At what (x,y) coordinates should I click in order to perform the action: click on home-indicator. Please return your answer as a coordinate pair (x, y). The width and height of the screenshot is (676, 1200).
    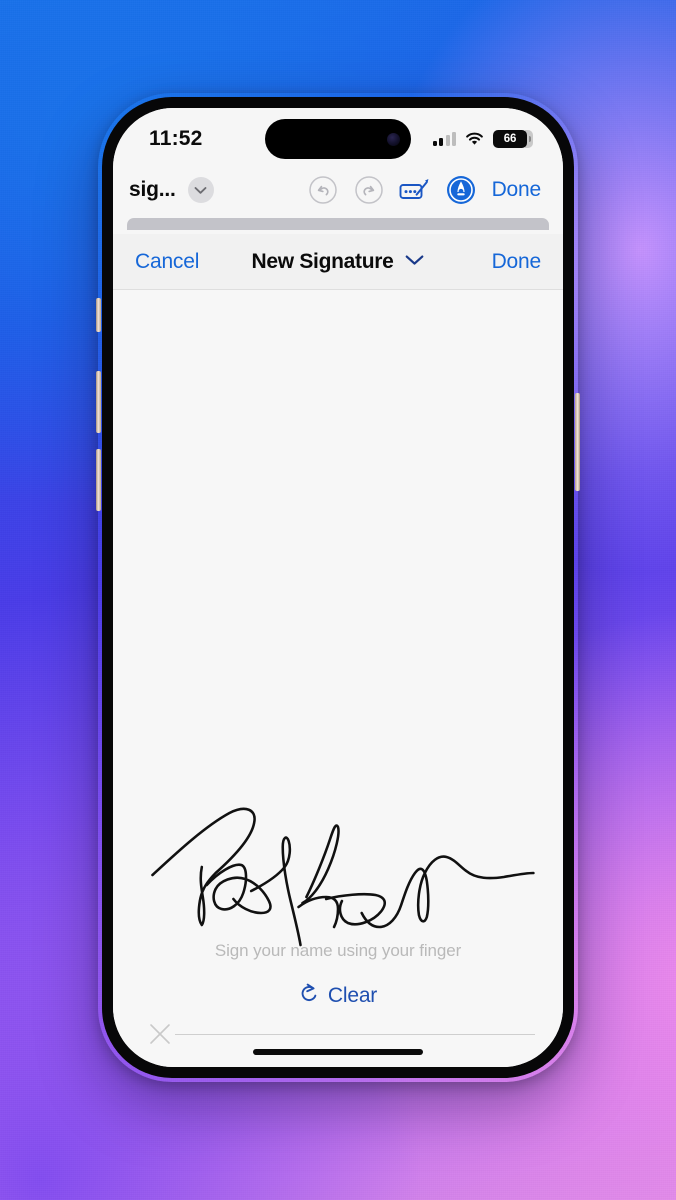
    Looking at the image, I should click on (338, 1052).